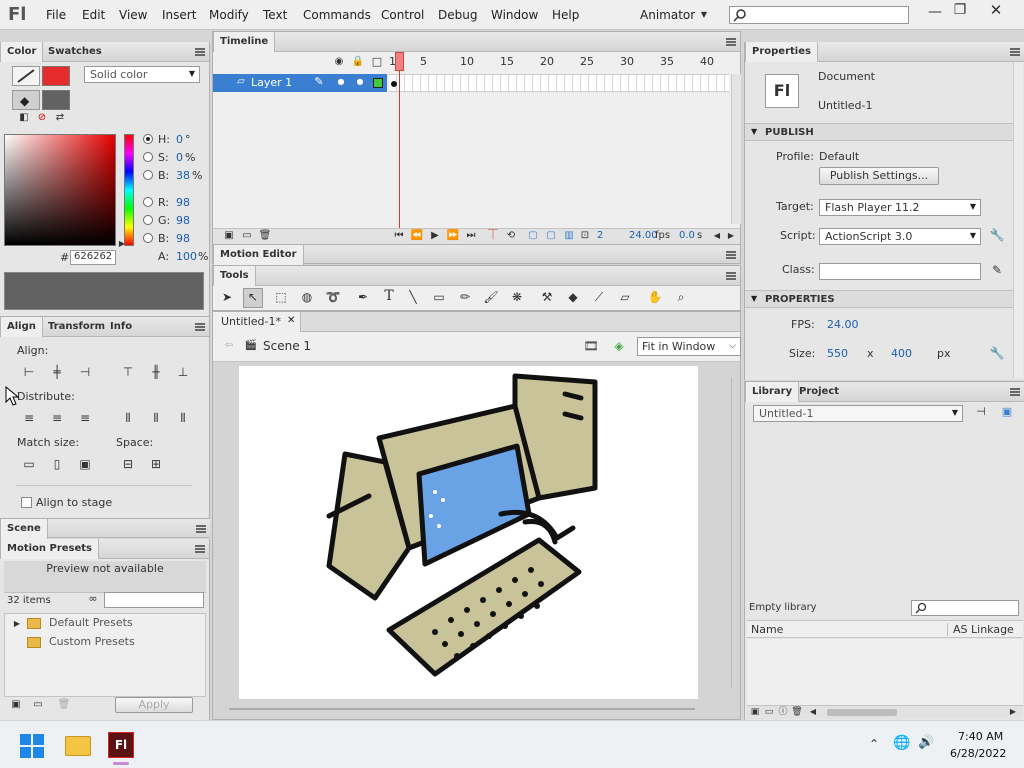 The image size is (1024, 768). I want to click on stage-horizontal-scrollbar, so click(462, 709).